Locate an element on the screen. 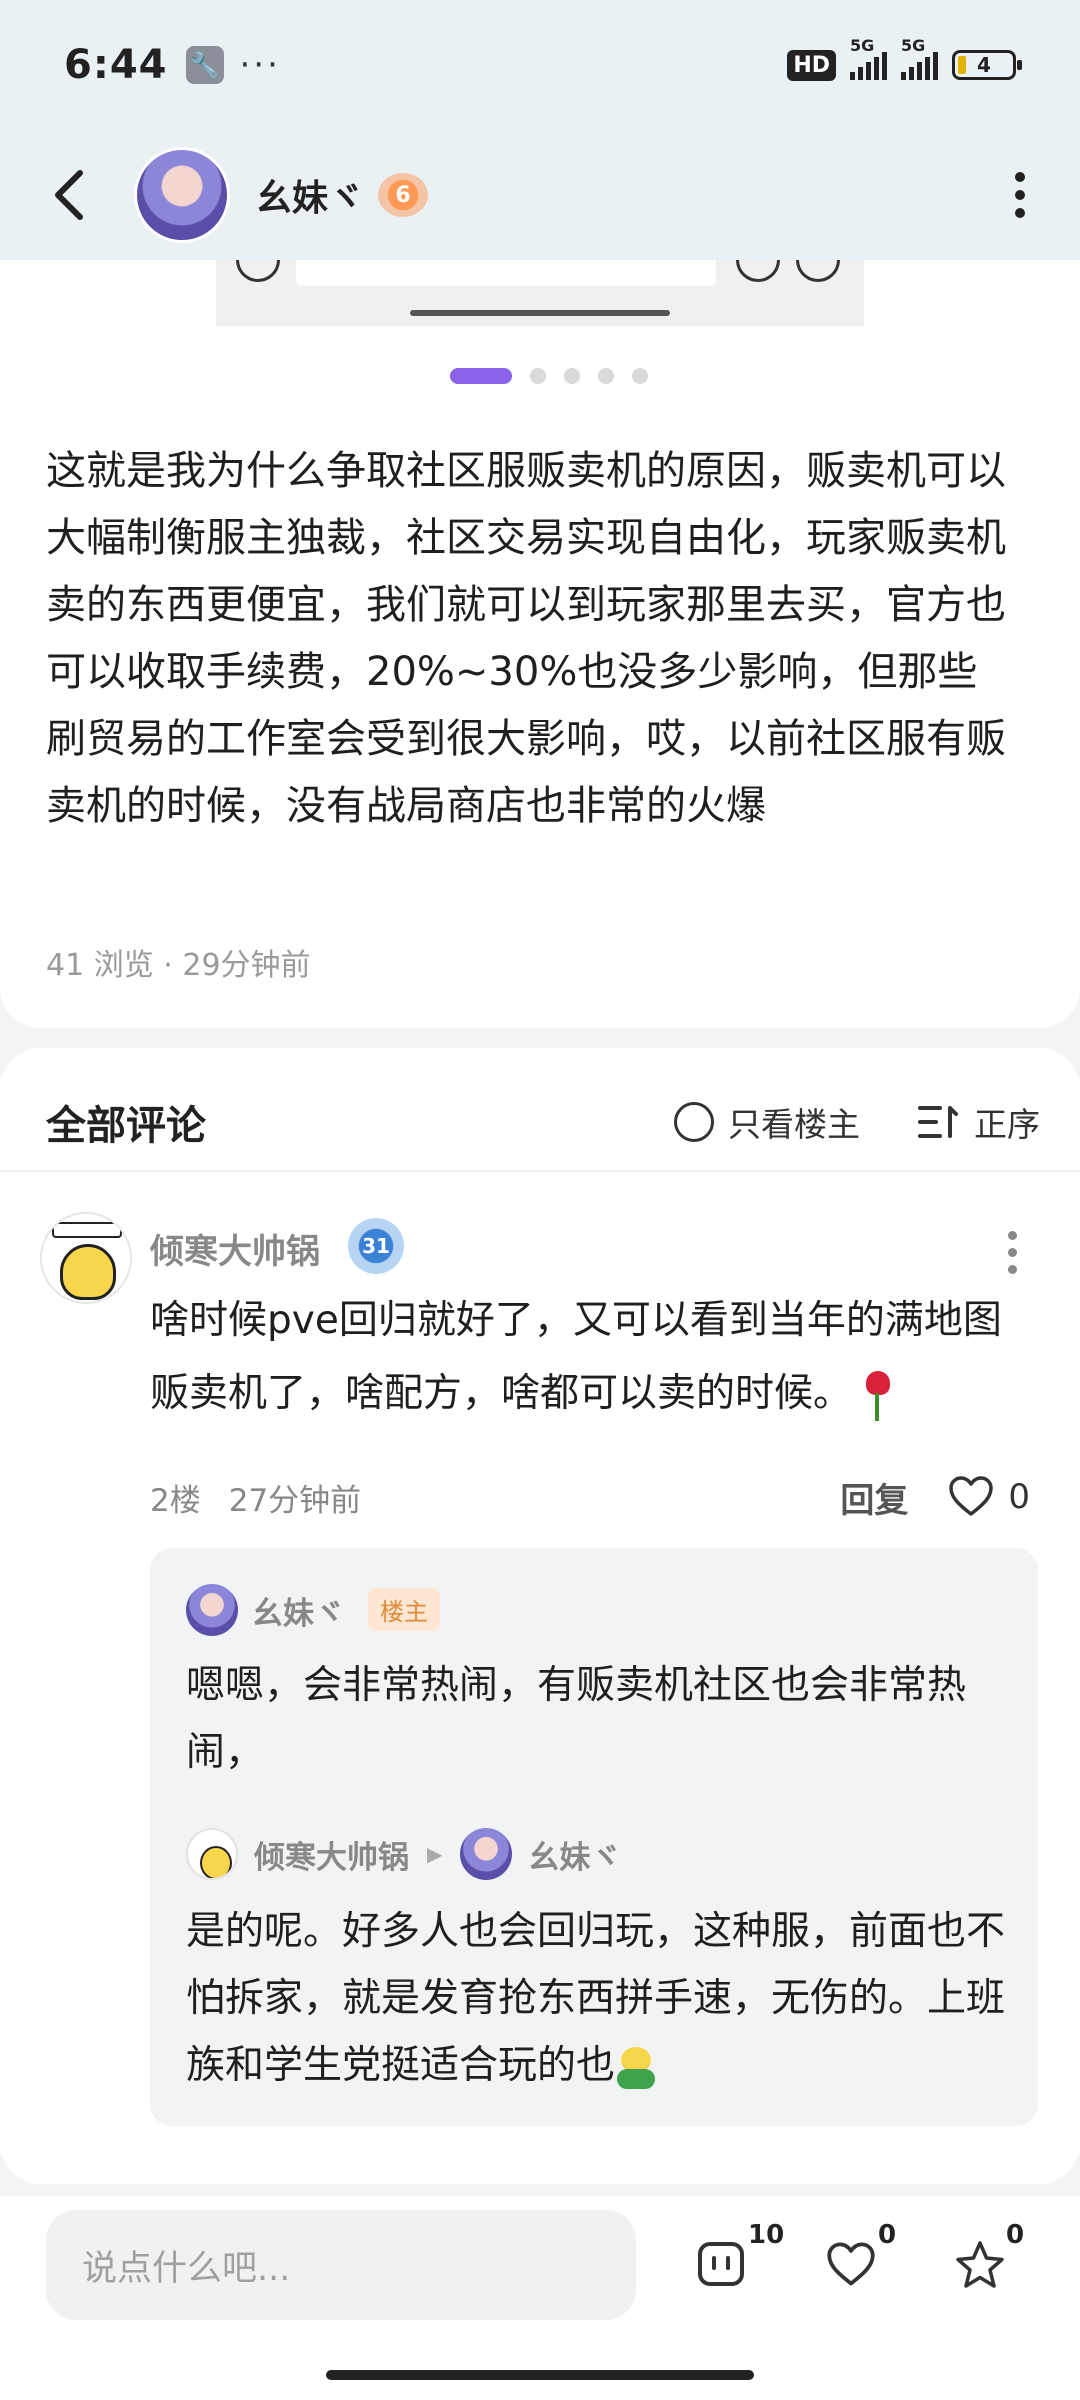  post-image is located at coordinates (540, 293).